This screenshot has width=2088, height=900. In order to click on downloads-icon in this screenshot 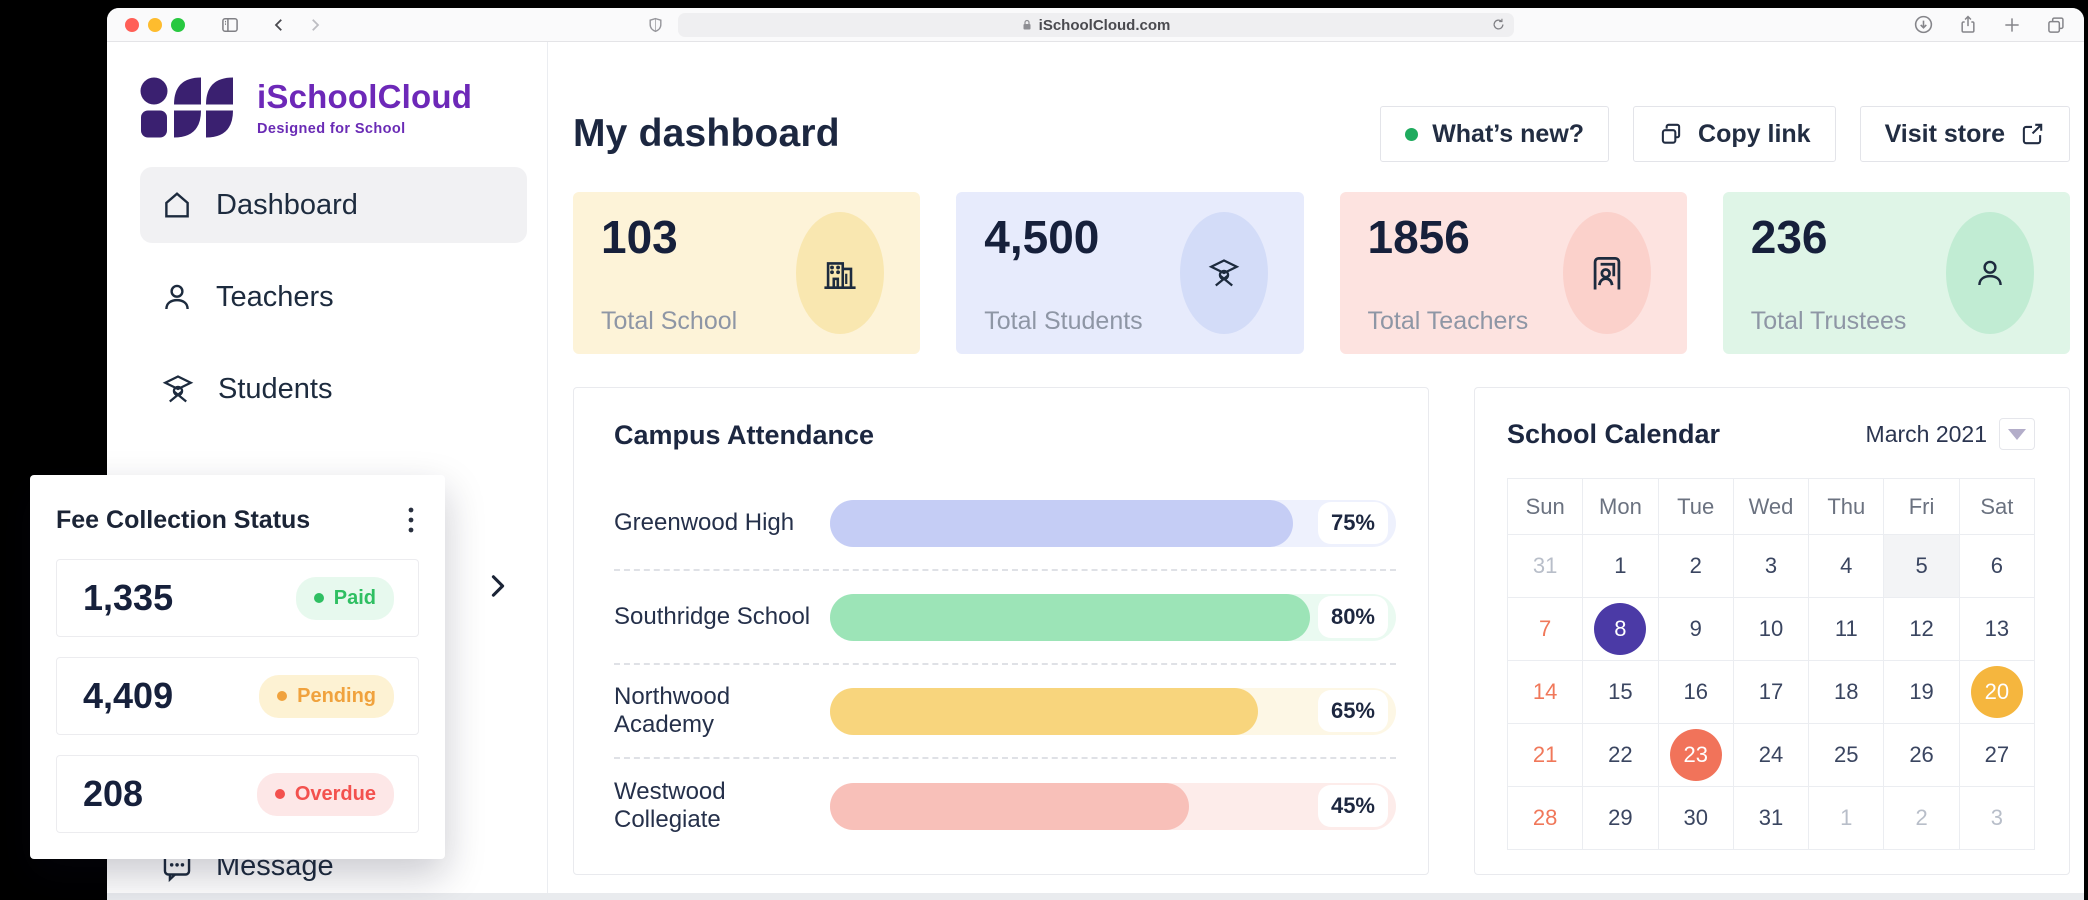, I will do `click(1923, 24)`.